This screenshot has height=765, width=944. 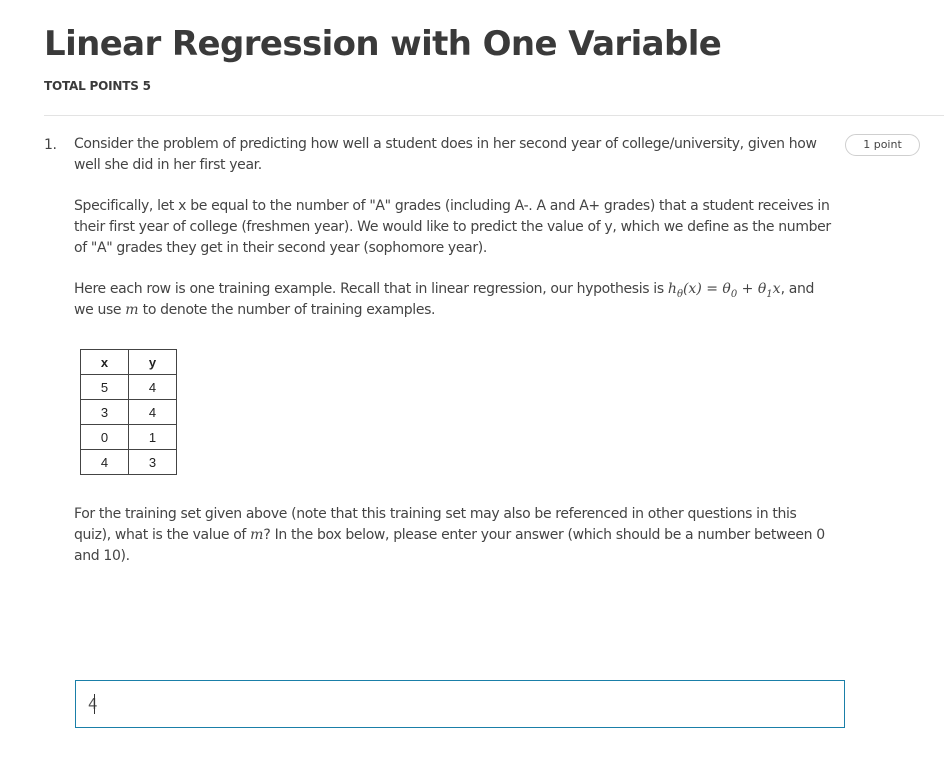 I want to click on table-header-y: y, so click(x=152, y=362).